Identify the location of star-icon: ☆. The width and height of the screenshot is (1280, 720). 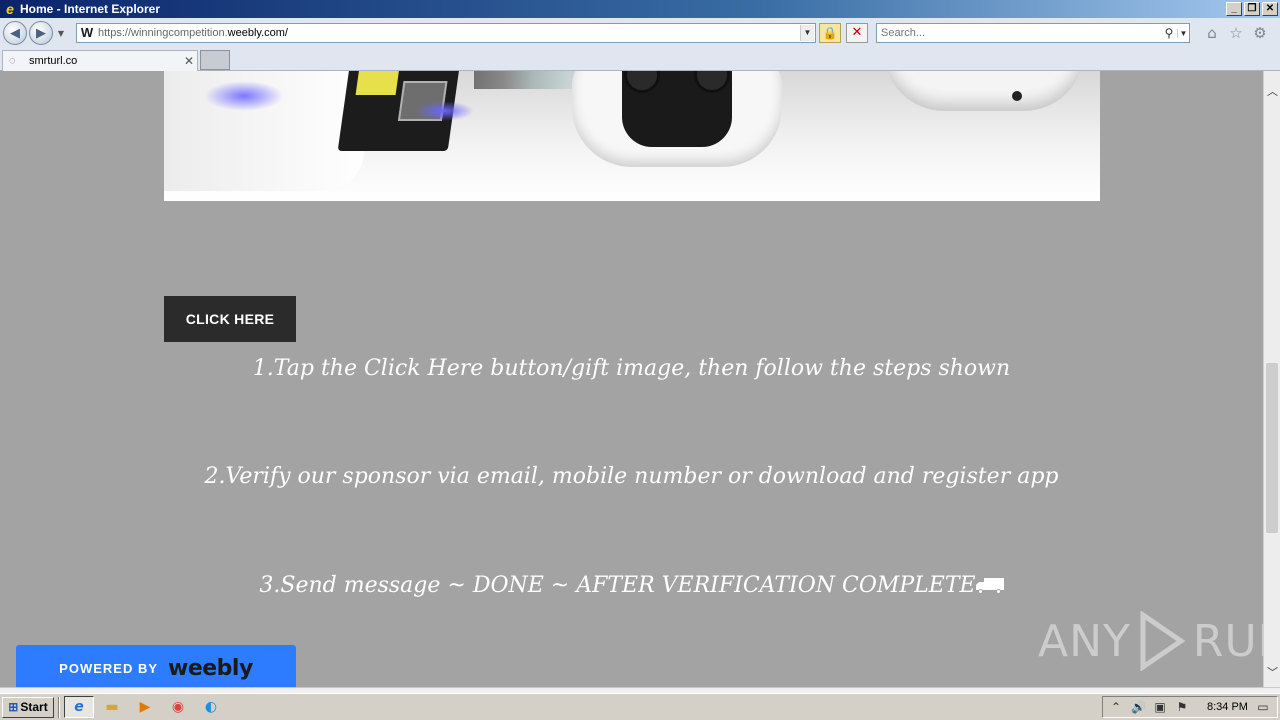
(1236, 33).